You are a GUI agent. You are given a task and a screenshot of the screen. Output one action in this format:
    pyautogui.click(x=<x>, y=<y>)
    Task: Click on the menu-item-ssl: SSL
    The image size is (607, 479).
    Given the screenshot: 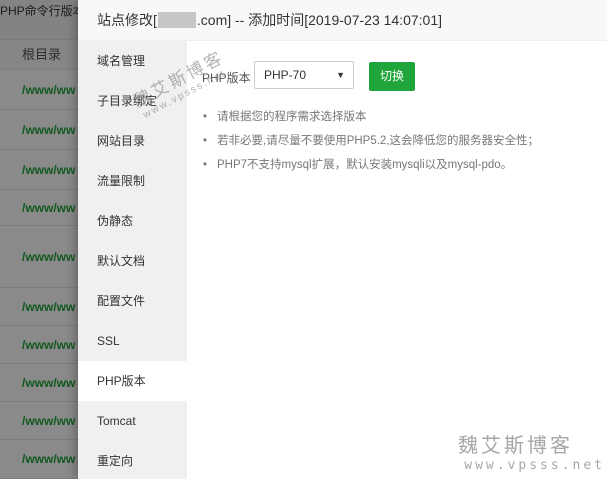 What is the action you would take?
    pyautogui.click(x=132, y=341)
    